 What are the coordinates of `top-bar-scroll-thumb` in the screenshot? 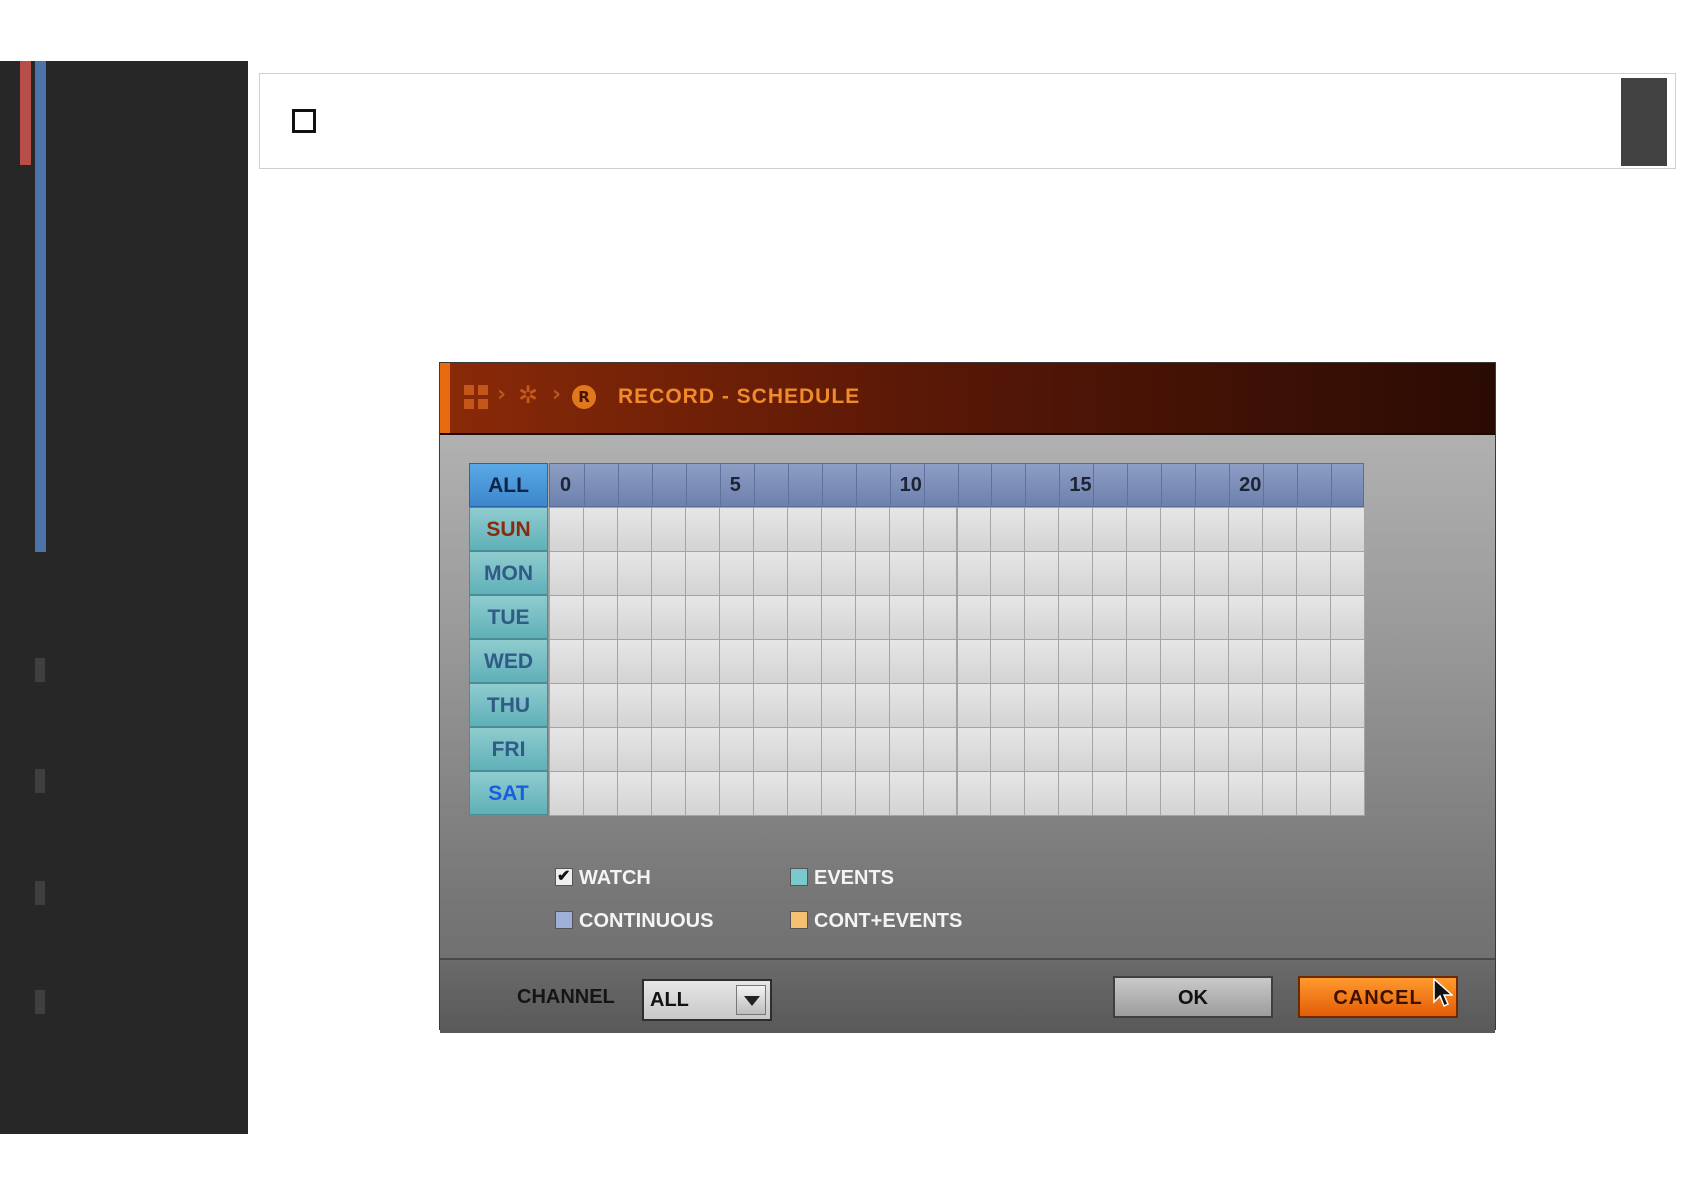 It's located at (1644, 122).